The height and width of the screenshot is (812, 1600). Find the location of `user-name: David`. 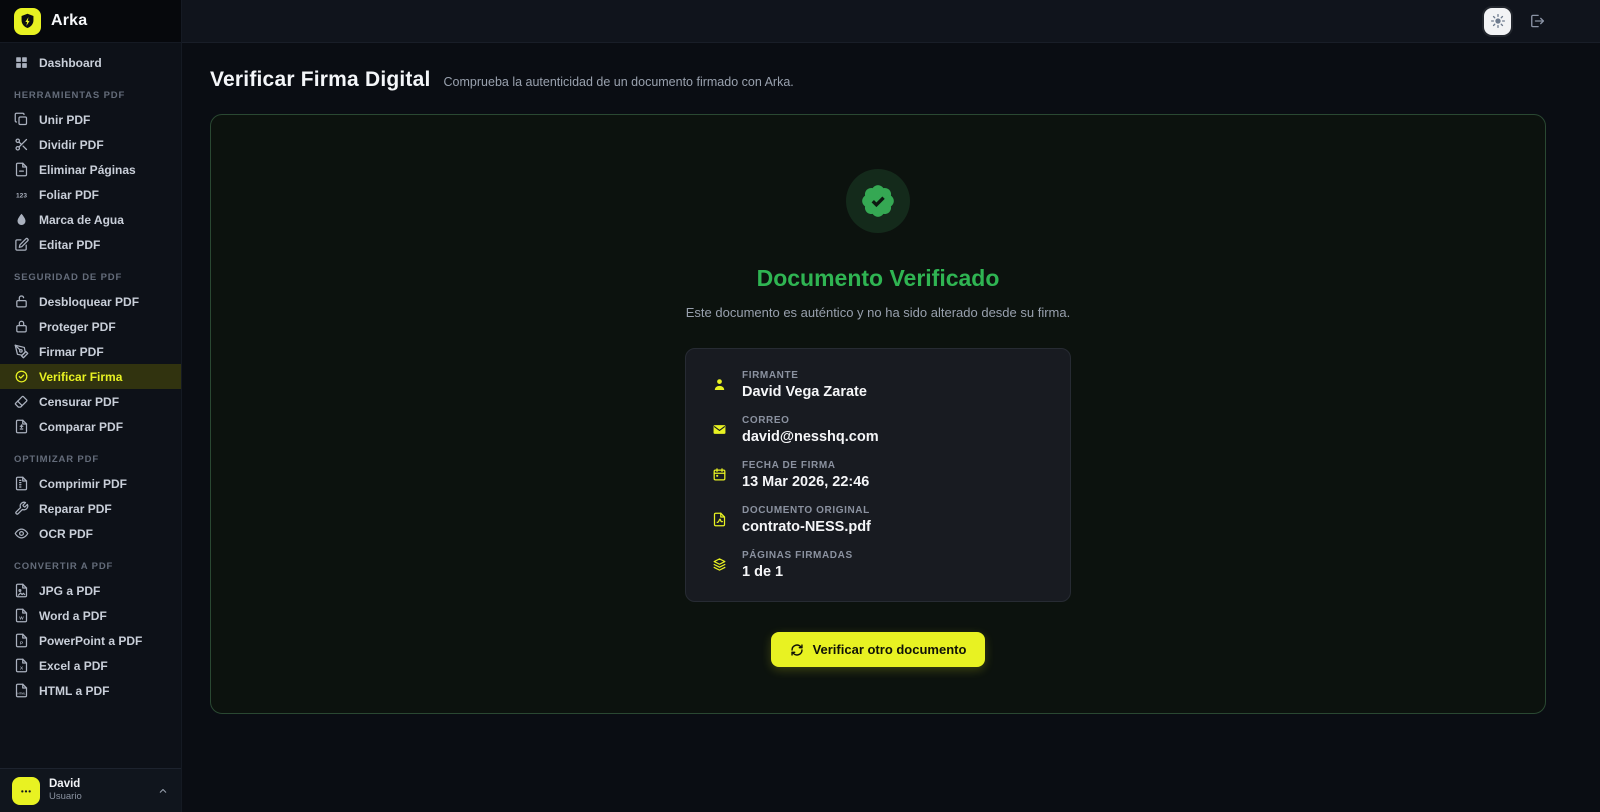

user-name: David is located at coordinates (65, 784).